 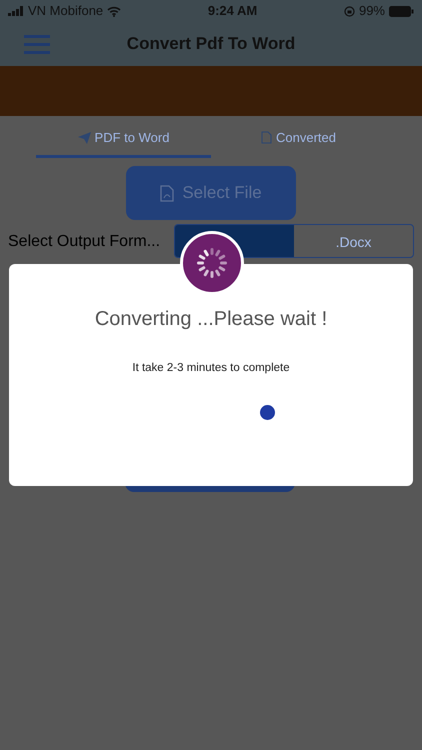 I want to click on dialog-message: It take 2-3 minutes to complete, so click(x=211, y=368).